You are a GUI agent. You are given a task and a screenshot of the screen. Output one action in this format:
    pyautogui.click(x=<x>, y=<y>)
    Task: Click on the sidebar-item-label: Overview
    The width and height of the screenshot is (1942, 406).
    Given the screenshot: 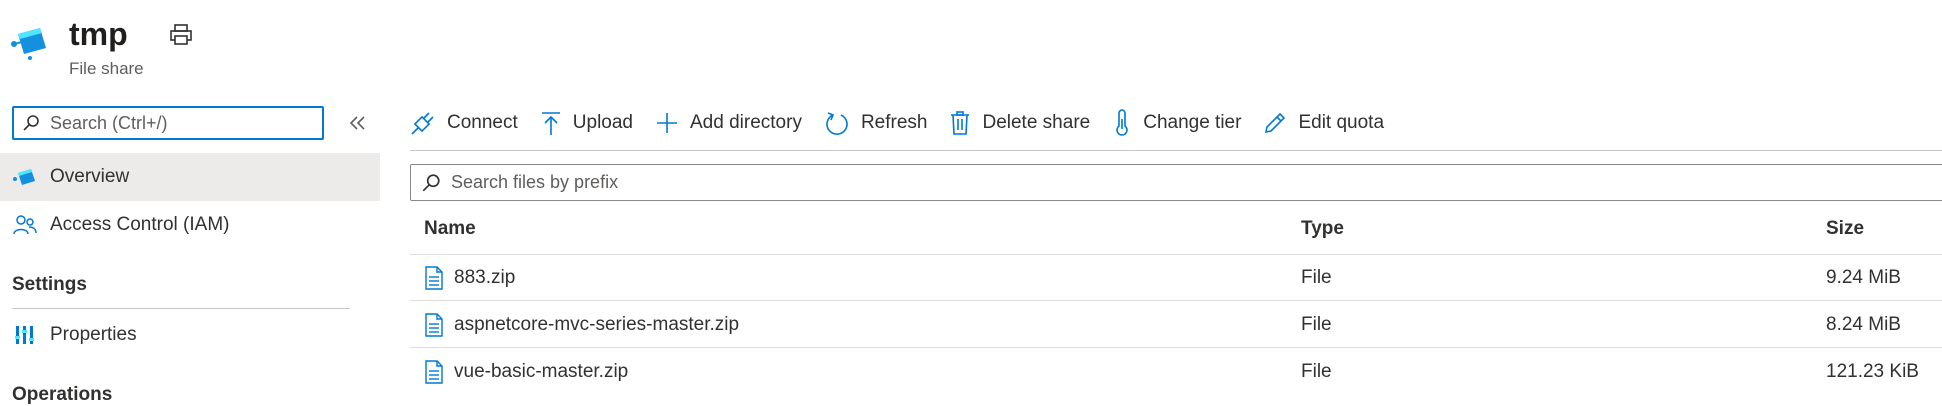 What is the action you would take?
    pyautogui.click(x=90, y=176)
    